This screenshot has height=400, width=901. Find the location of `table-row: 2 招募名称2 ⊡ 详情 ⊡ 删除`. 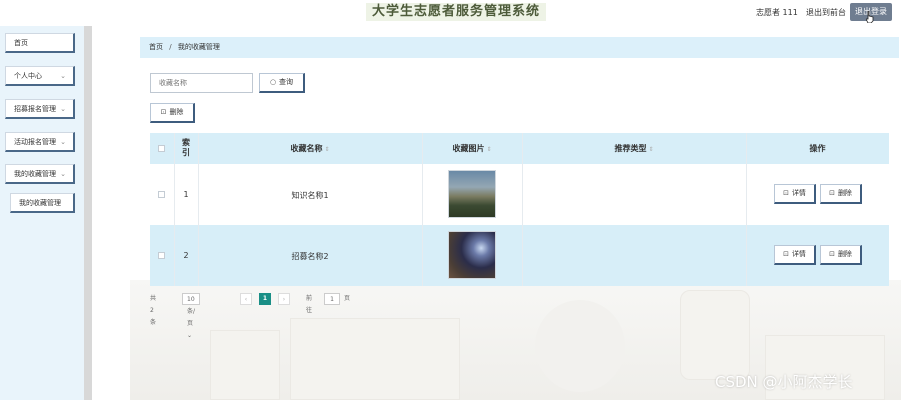

table-row: 2 招募名称2 ⊡ 详情 ⊡ 删除 is located at coordinates (519, 255).